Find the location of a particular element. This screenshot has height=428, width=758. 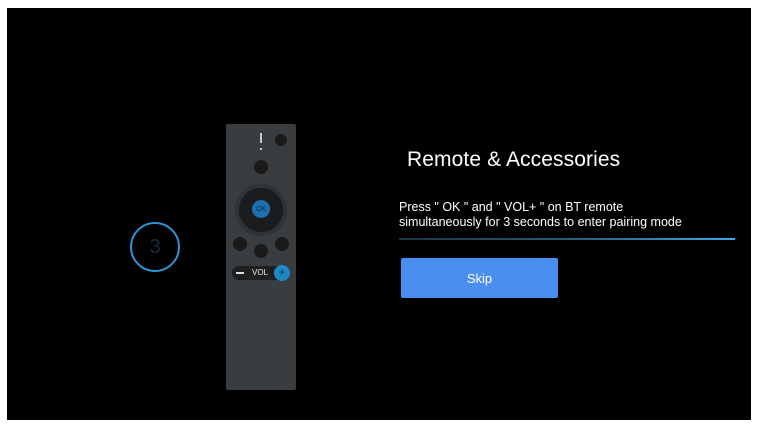

ok-label: OK is located at coordinates (261, 209).